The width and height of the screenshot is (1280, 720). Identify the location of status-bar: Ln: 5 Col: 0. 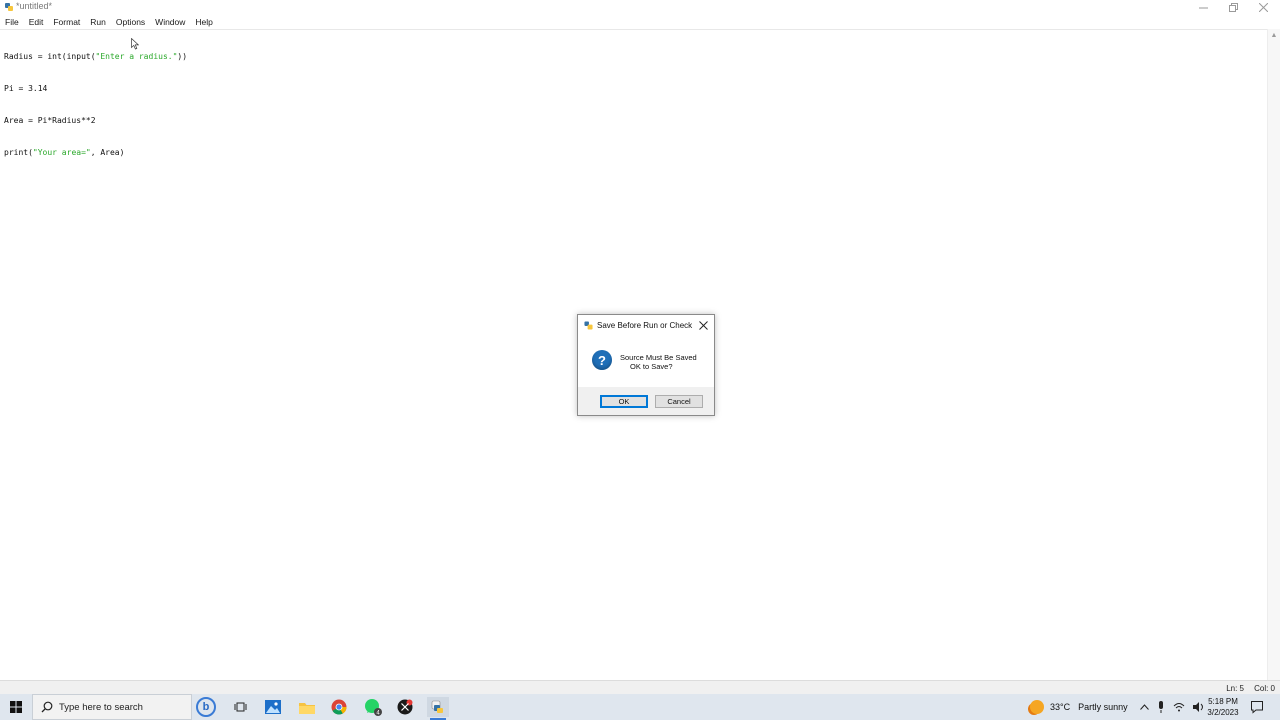
(640, 687).